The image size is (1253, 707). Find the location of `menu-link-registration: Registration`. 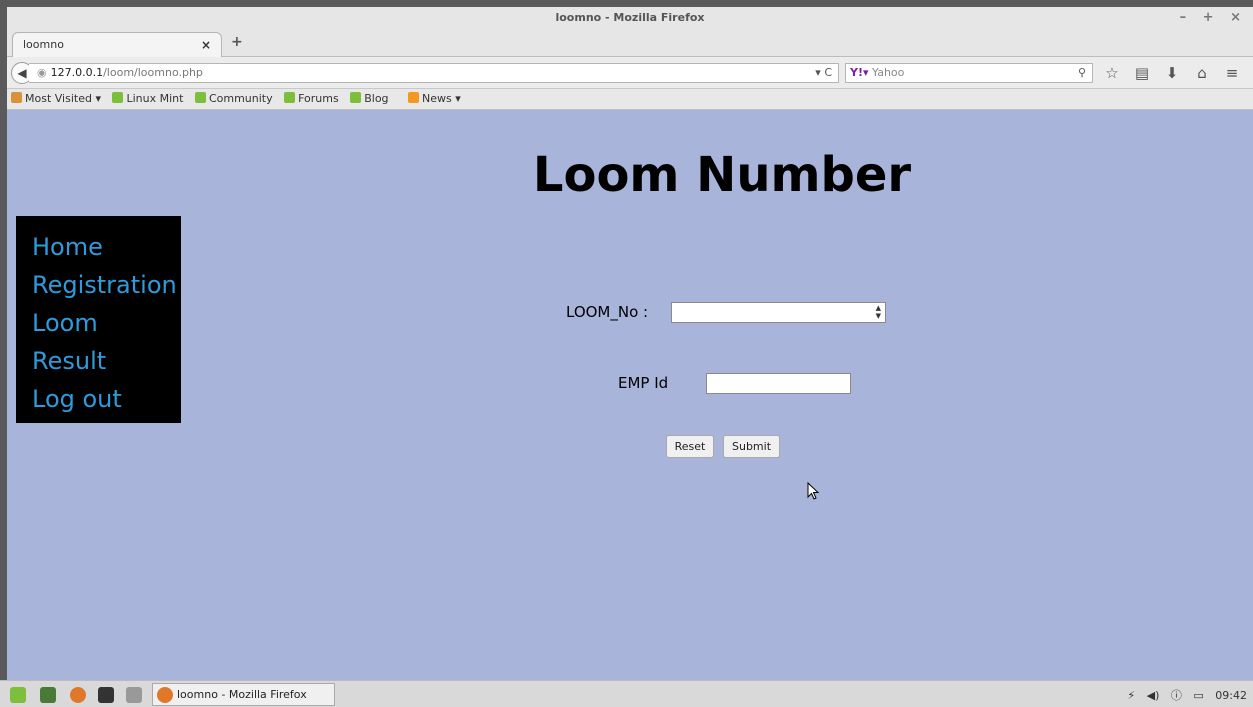

menu-link-registration: Registration is located at coordinates (106, 285).